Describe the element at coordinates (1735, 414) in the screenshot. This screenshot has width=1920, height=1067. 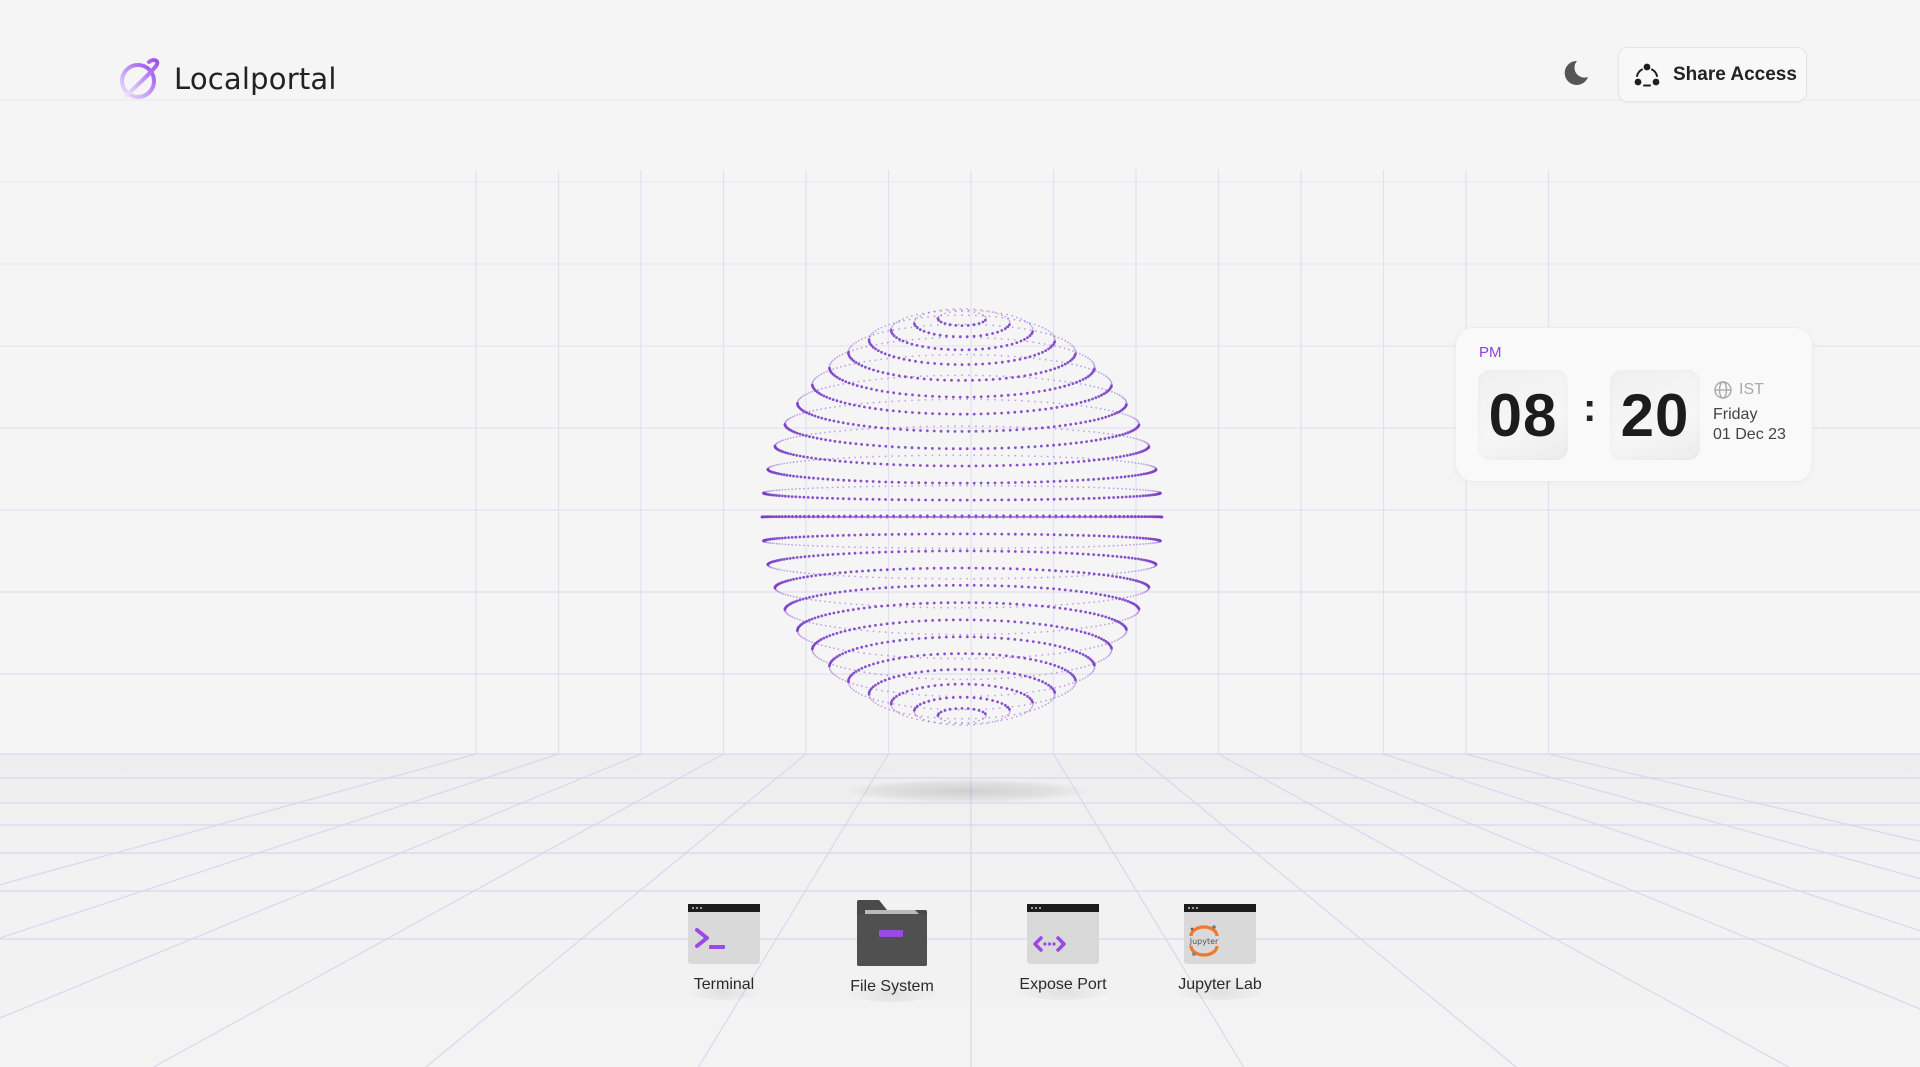
I see `clock-day: Friday` at that location.